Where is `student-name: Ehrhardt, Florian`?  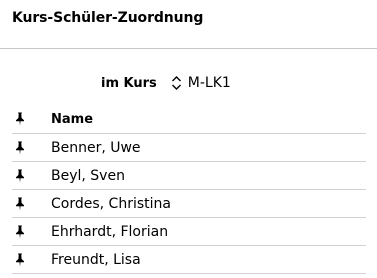
student-name: Ehrhardt, Florian is located at coordinates (110, 231).